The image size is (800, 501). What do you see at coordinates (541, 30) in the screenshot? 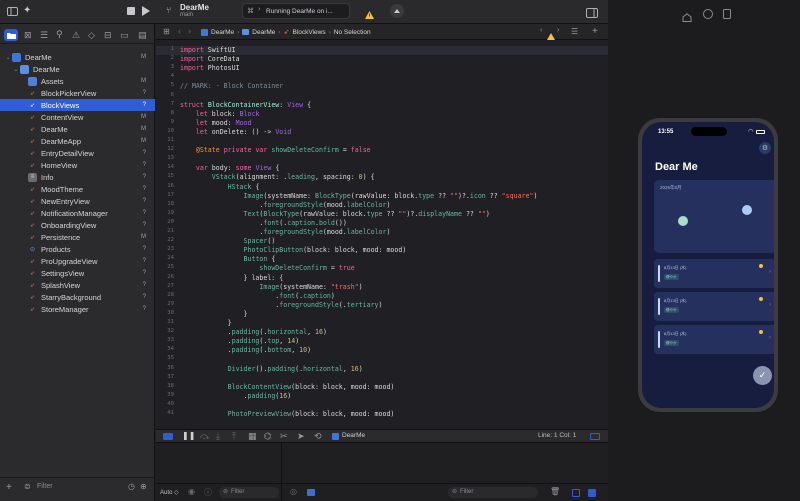
I see `issue-nav-icon: ‹` at bounding box center [541, 30].